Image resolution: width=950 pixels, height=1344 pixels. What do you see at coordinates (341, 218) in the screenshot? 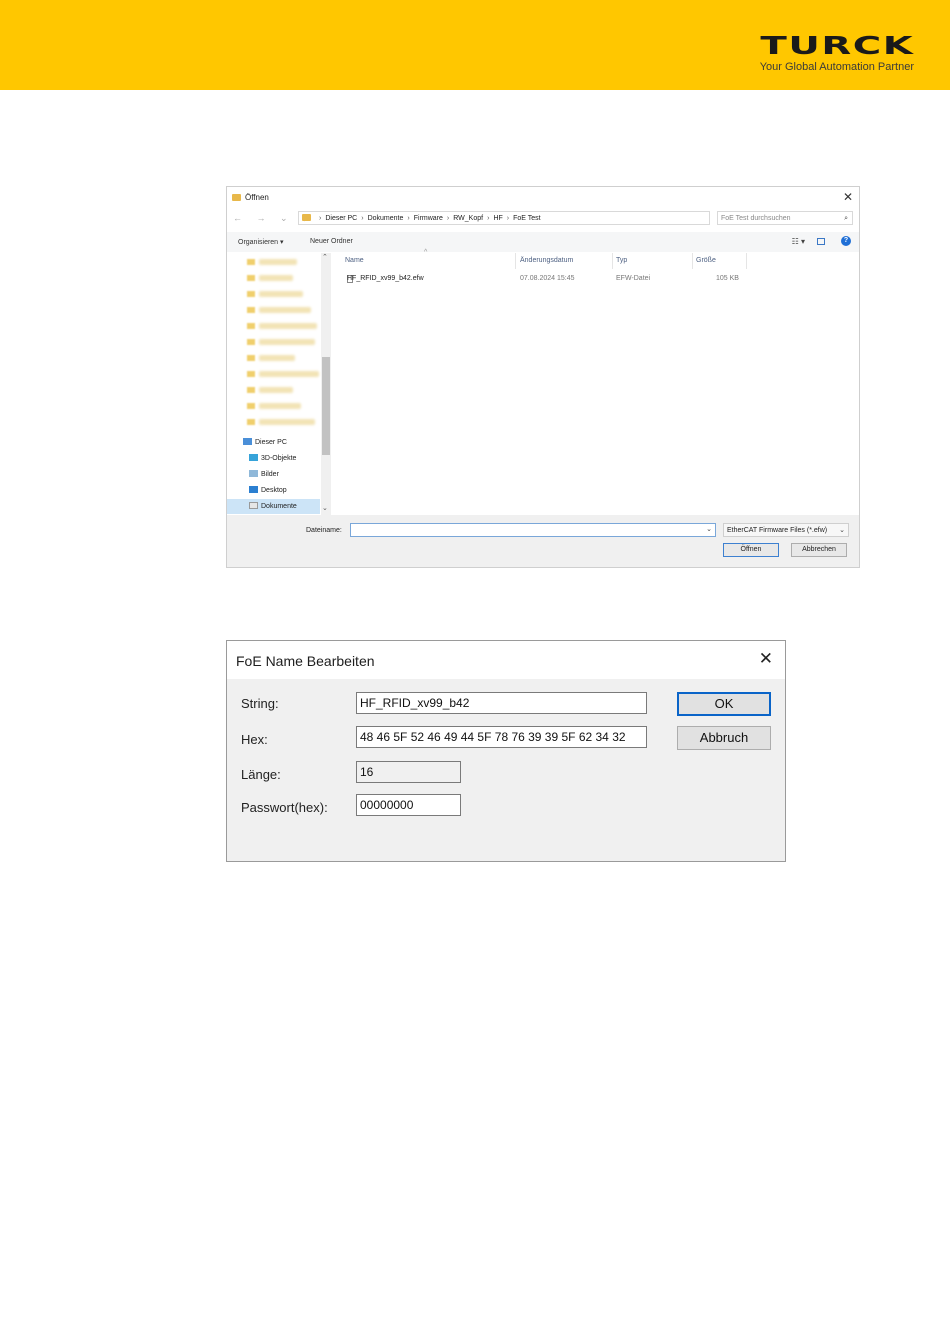
I see `breadcrumb-item: Dieser PC` at bounding box center [341, 218].